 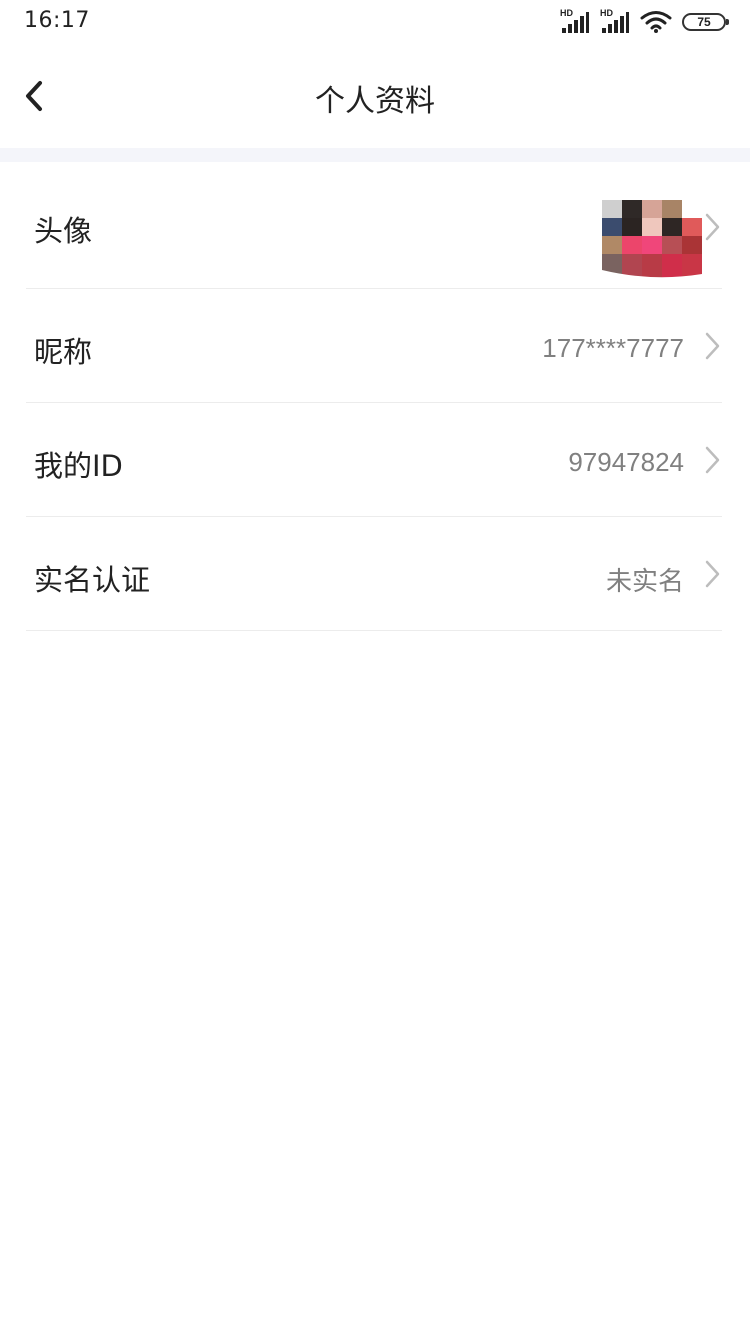 I want to click on avatar, so click(x=652, y=230).